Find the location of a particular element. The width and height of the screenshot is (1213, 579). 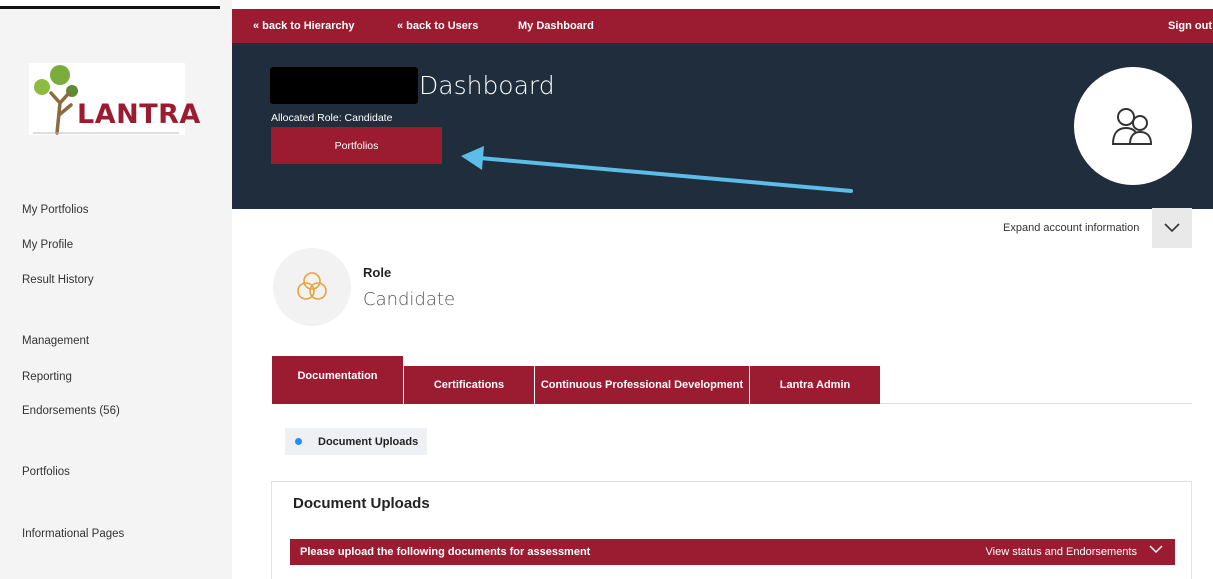

lantra-logo: LANTRA is located at coordinates (114, 99).